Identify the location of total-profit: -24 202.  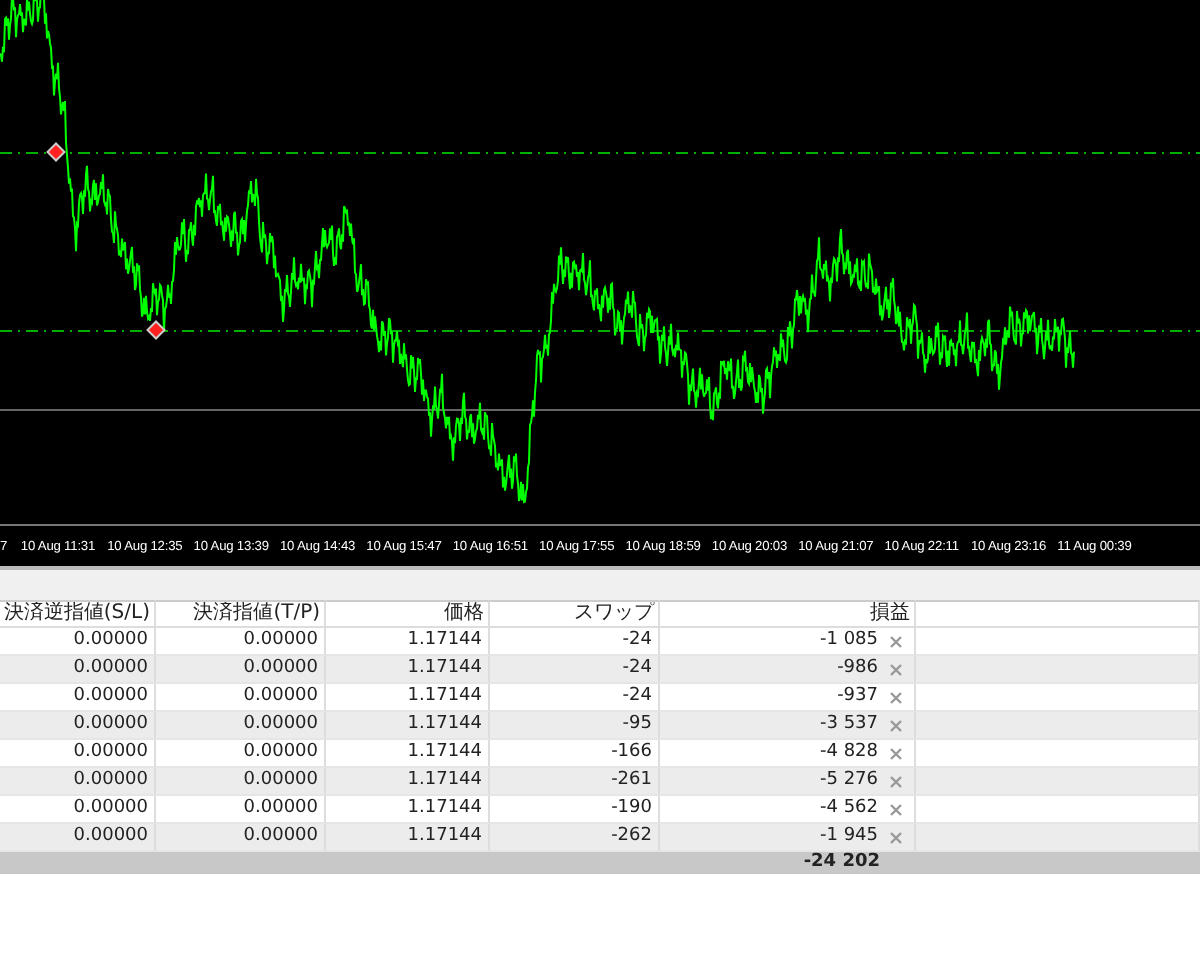
(841, 863).